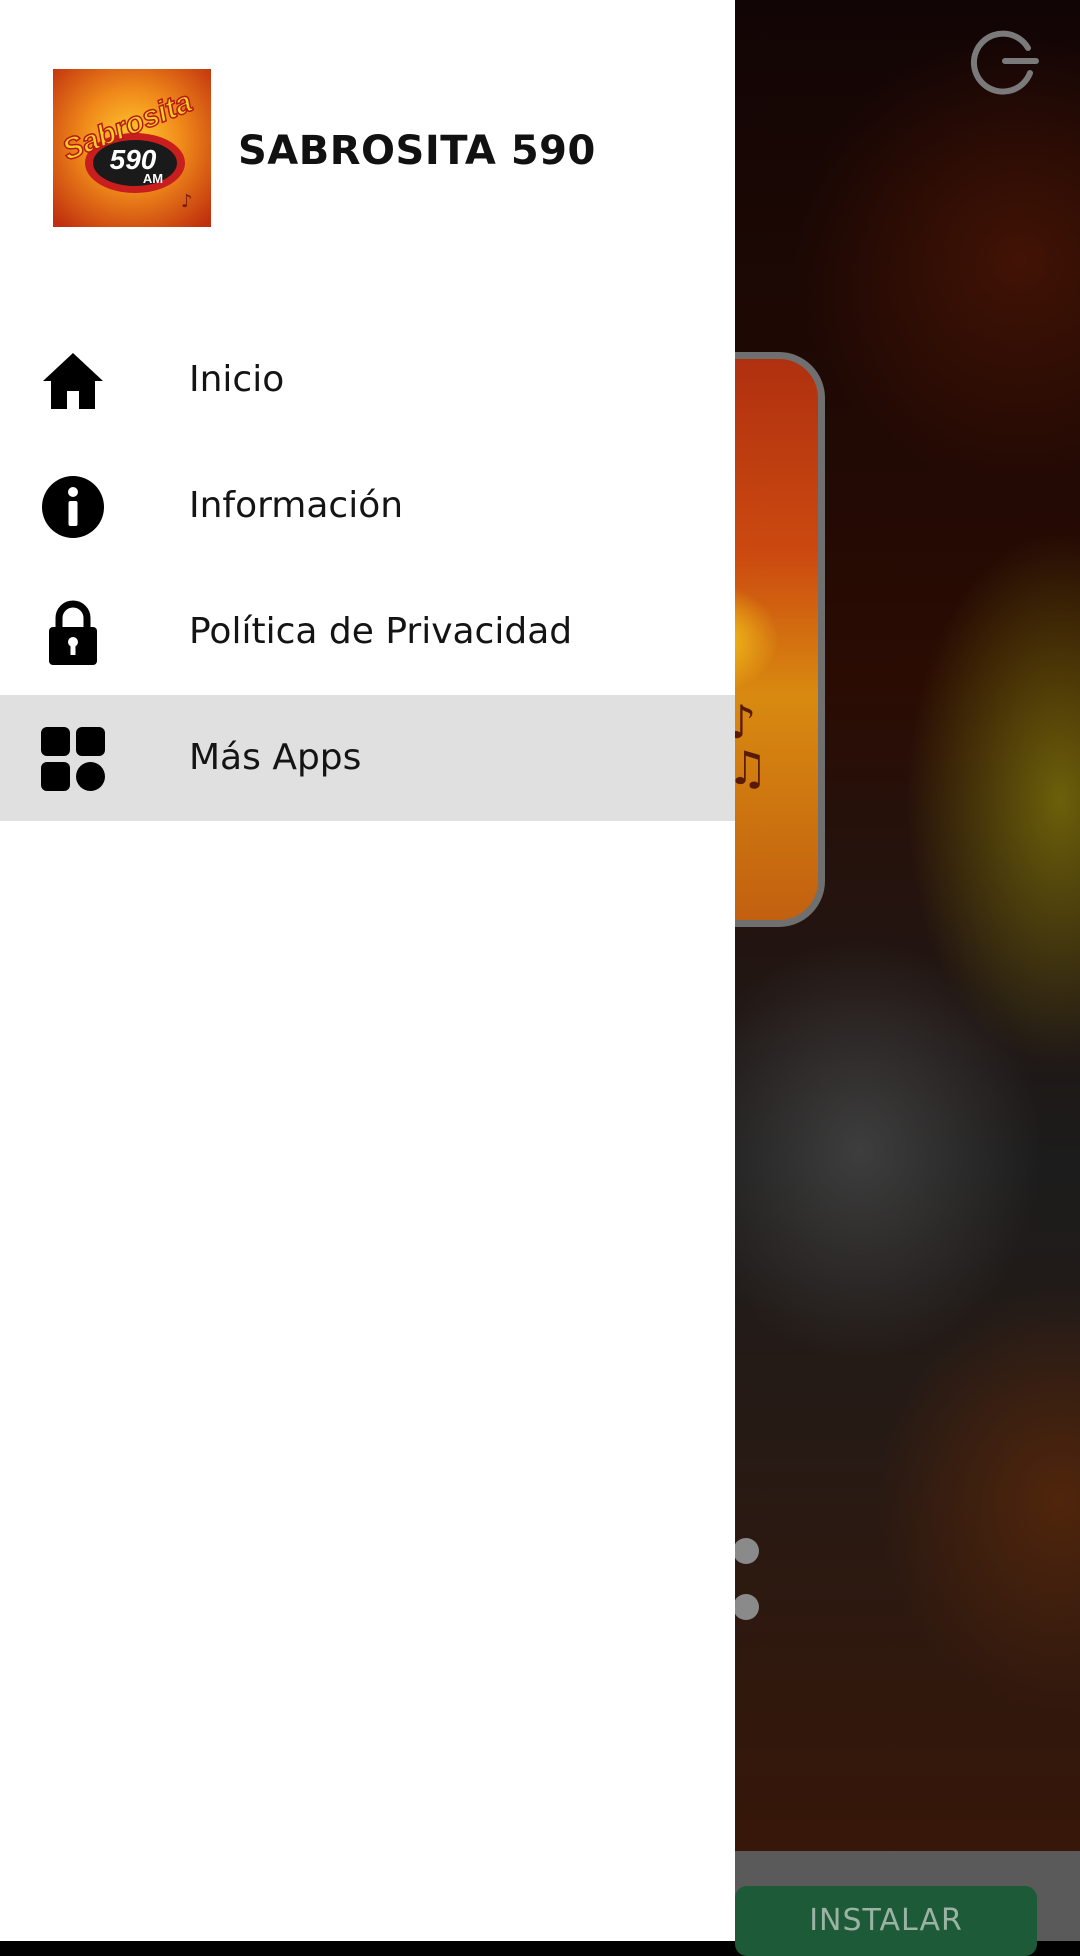 The height and width of the screenshot is (1956, 1080). Describe the element at coordinates (296, 505) in the screenshot. I see `menu-item-label: Información` at that location.